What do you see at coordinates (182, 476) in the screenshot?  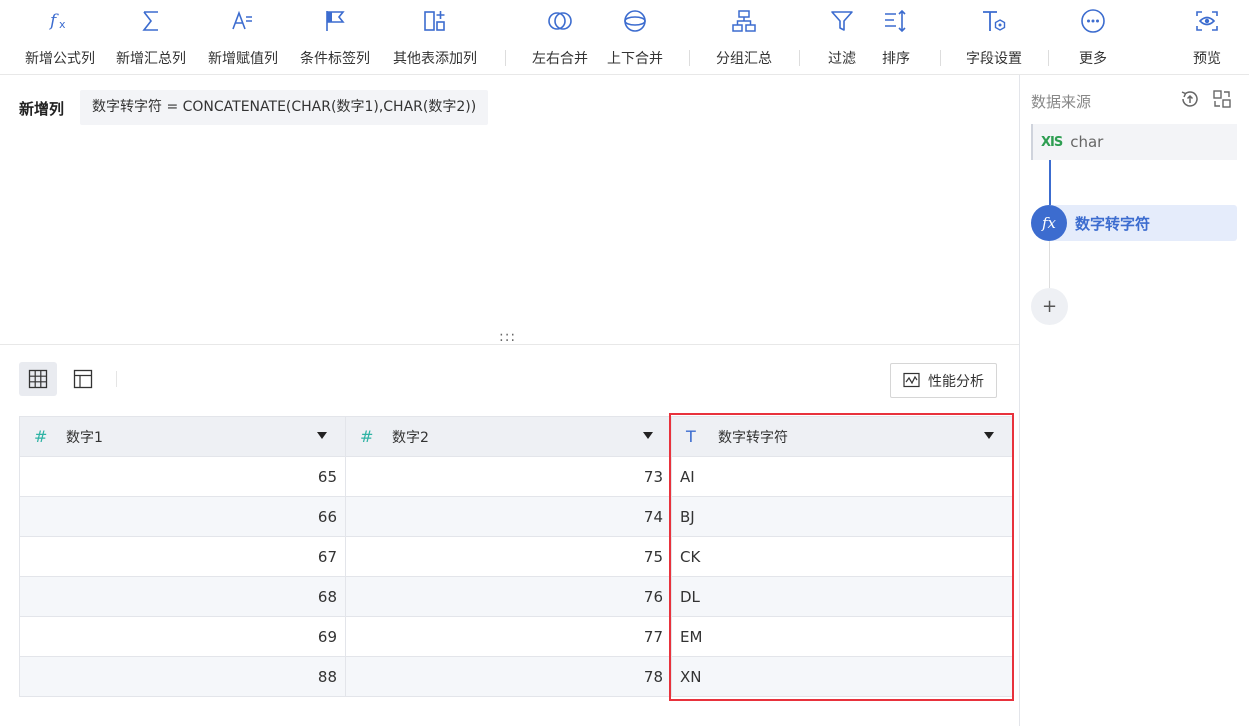 I see `table-cell: 65` at bounding box center [182, 476].